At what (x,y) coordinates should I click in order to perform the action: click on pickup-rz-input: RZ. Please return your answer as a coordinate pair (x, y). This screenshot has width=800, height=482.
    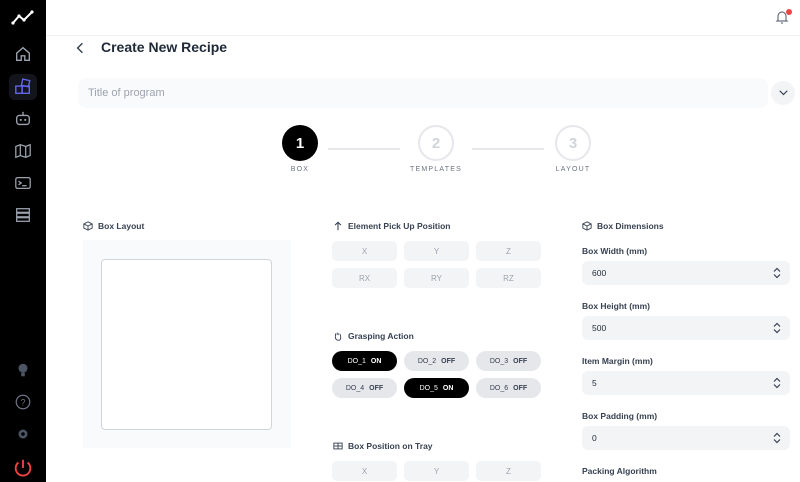
    Looking at the image, I should click on (508, 278).